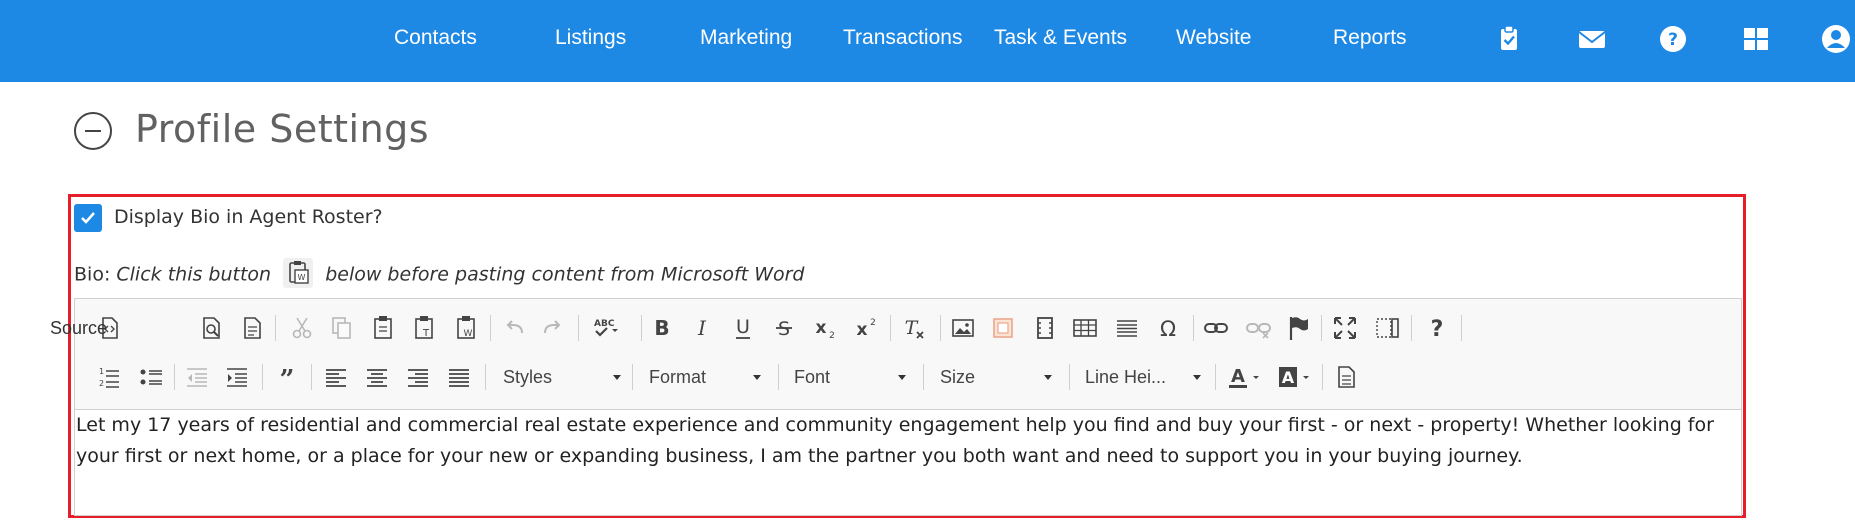 The image size is (1855, 521). I want to click on source-button-label: Source, so click(78, 328).